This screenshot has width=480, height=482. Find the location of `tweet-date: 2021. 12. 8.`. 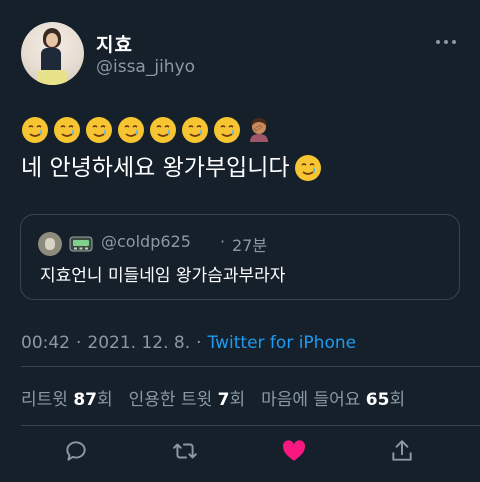

tweet-date: 2021. 12. 8. is located at coordinates (138, 343).